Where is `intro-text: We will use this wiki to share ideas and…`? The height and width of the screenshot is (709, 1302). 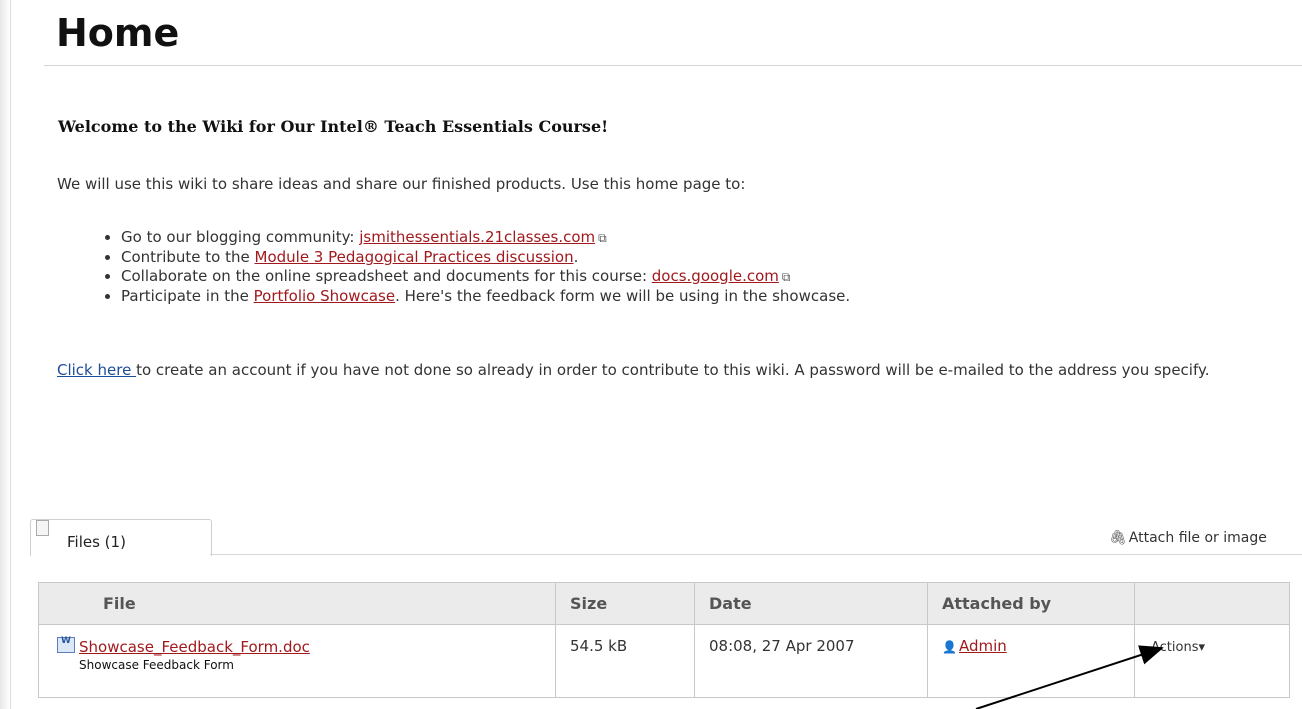 intro-text: We will use this wiki to share ideas and… is located at coordinates (401, 184).